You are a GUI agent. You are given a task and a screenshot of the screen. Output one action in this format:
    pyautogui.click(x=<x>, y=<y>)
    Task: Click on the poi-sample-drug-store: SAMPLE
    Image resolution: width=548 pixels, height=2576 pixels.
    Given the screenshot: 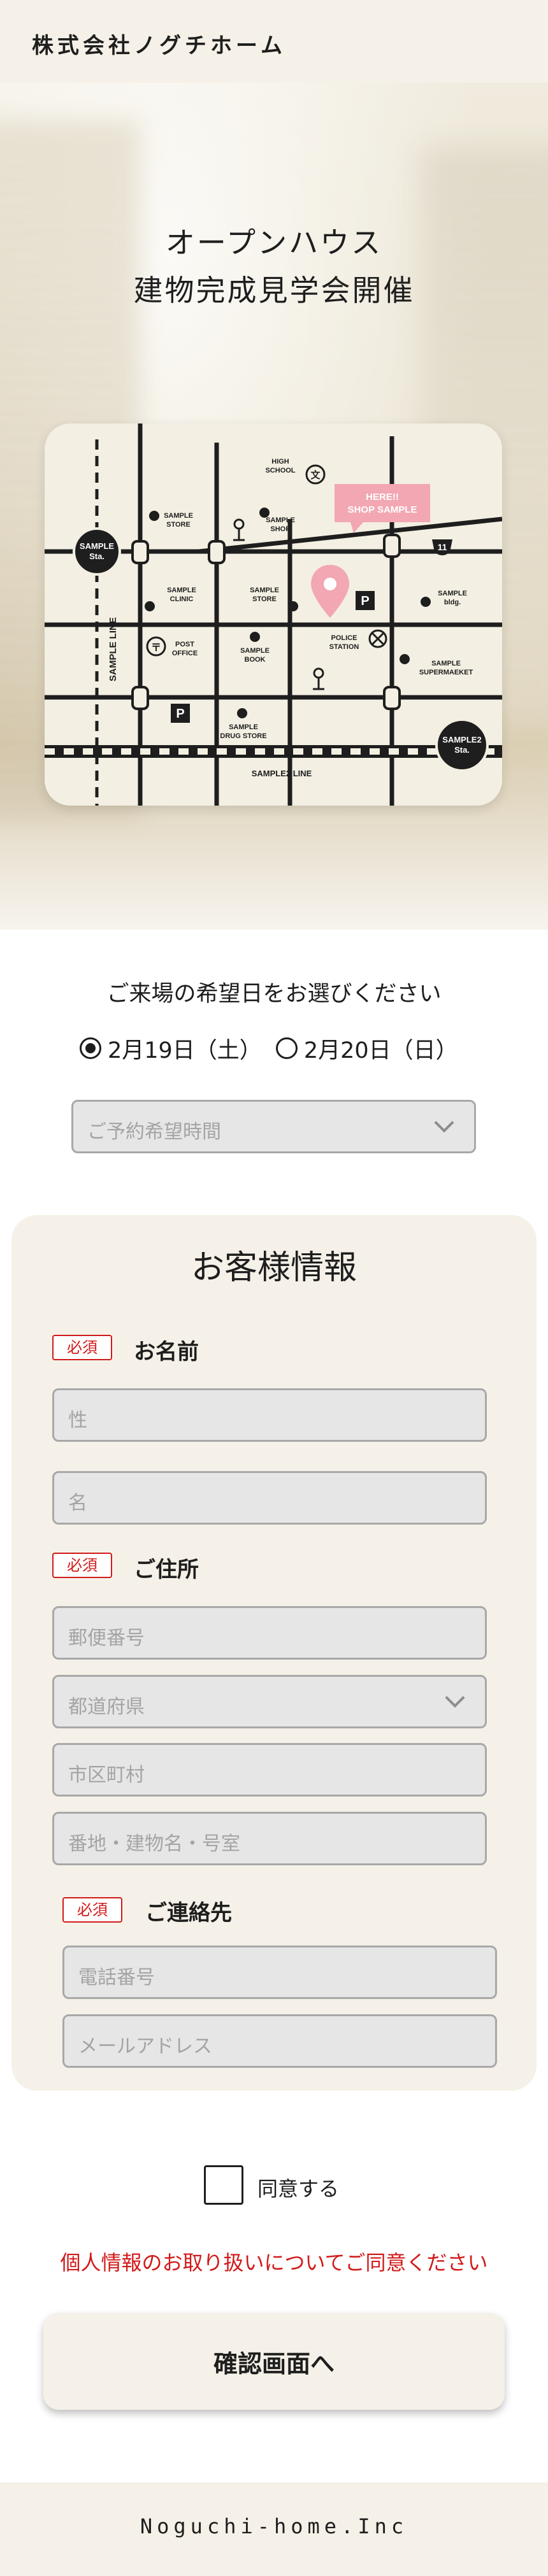 What is the action you would take?
    pyautogui.click(x=243, y=727)
    